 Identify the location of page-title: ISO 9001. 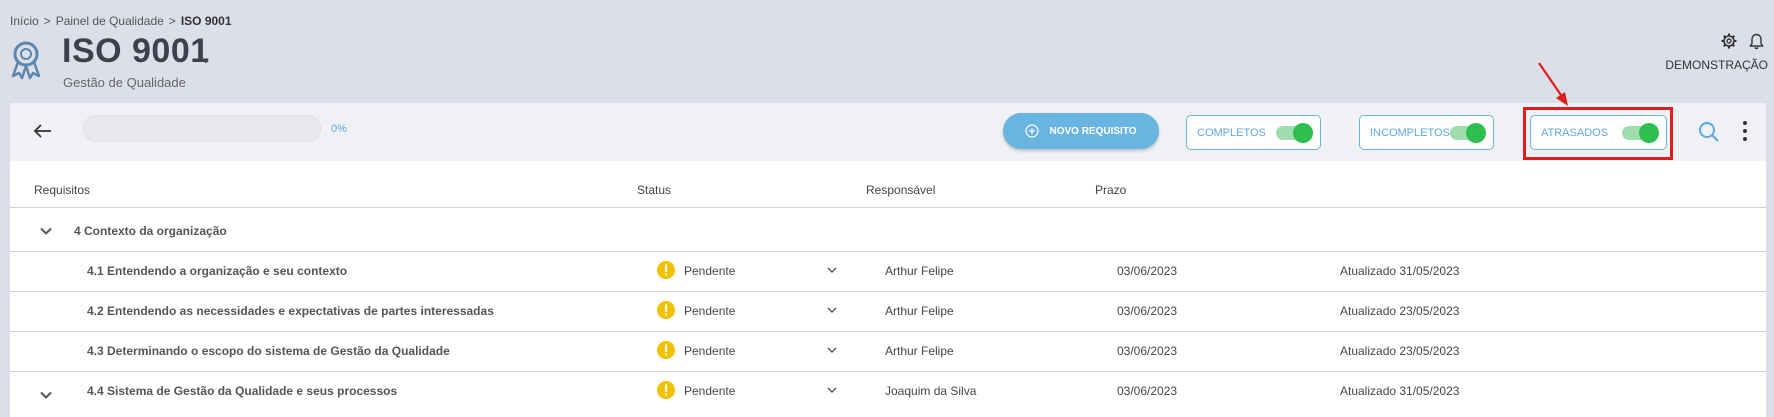
(136, 51).